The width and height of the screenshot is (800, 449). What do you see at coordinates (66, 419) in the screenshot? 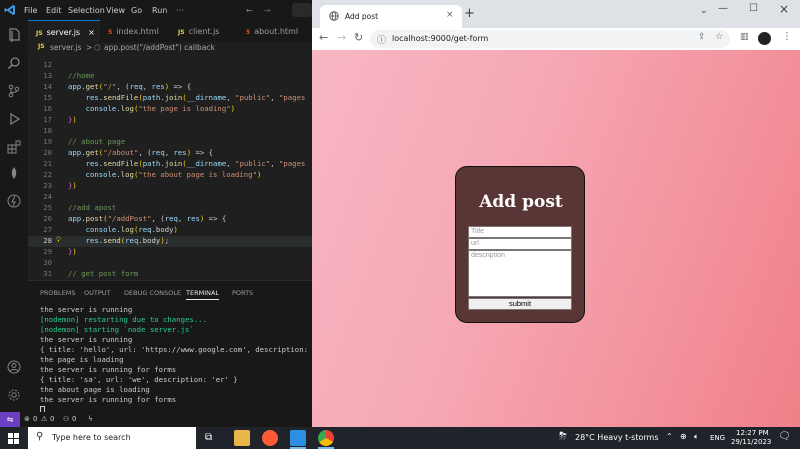
I see `ports-icon: ⚇` at bounding box center [66, 419].